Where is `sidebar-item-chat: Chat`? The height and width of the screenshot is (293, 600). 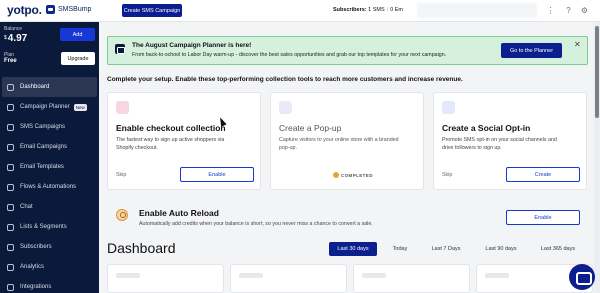
sidebar-item-chat: Chat is located at coordinates (49, 207).